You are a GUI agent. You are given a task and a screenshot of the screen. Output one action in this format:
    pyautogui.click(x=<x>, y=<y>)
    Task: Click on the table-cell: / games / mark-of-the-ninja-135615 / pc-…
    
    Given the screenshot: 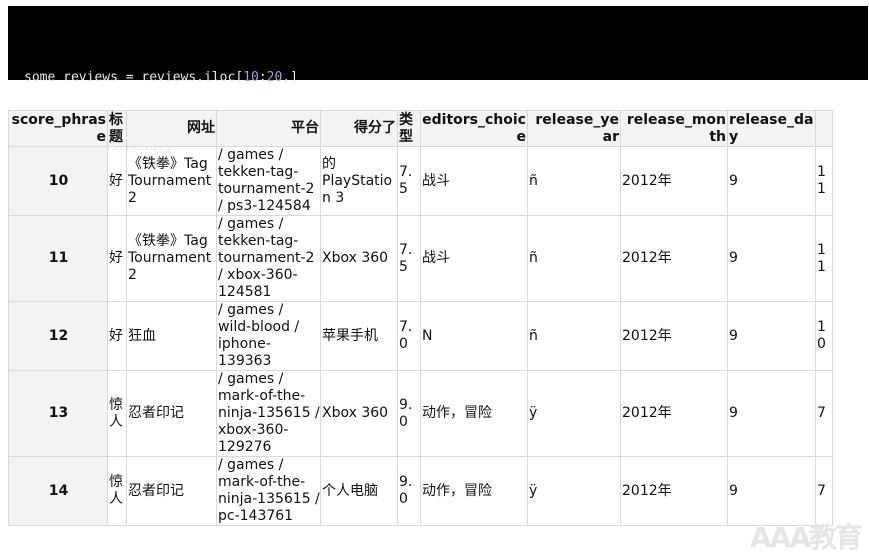 What is the action you would take?
    pyautogui.click(x=268, y=491)
    